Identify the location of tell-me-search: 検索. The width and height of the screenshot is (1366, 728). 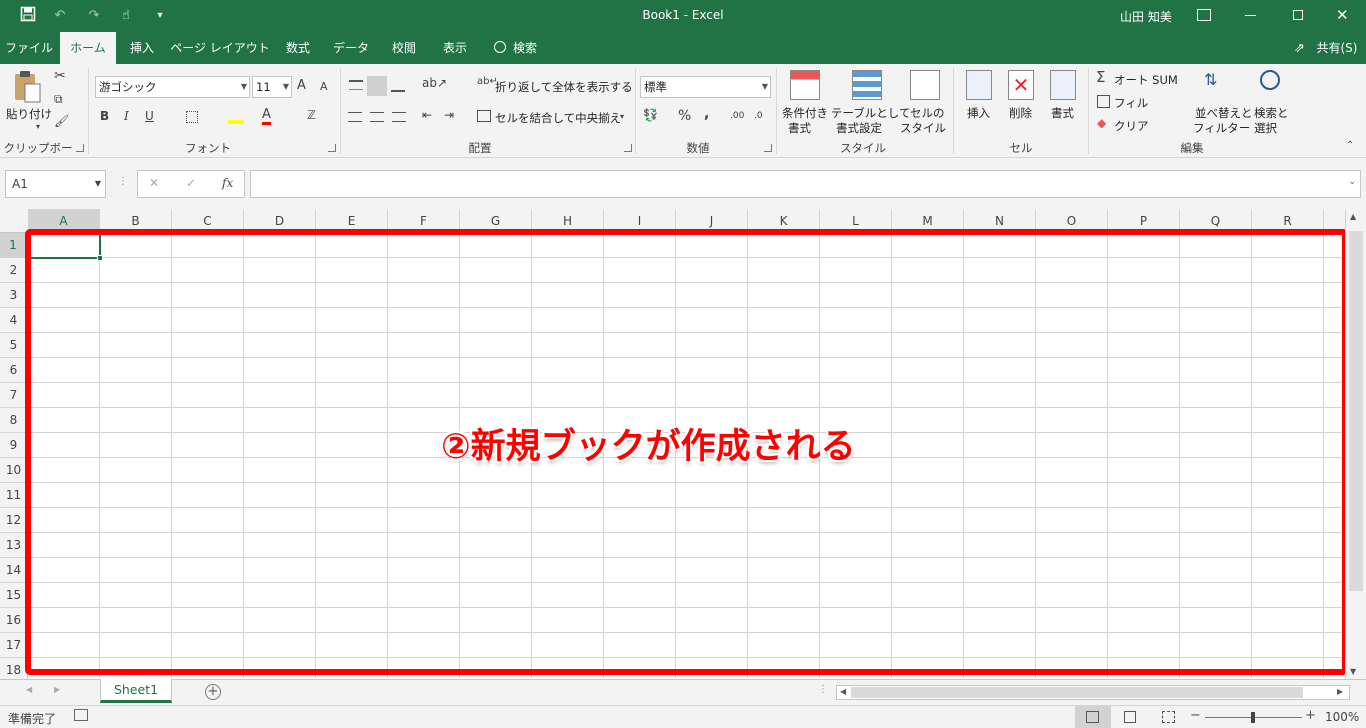
(525, 48).